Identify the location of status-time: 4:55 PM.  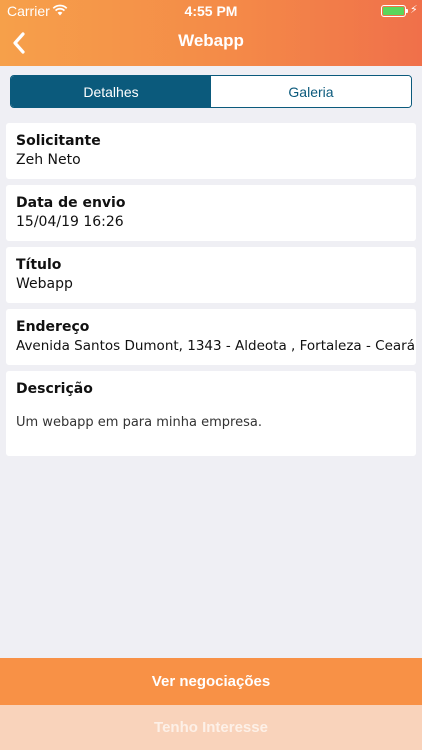
(211, 11).